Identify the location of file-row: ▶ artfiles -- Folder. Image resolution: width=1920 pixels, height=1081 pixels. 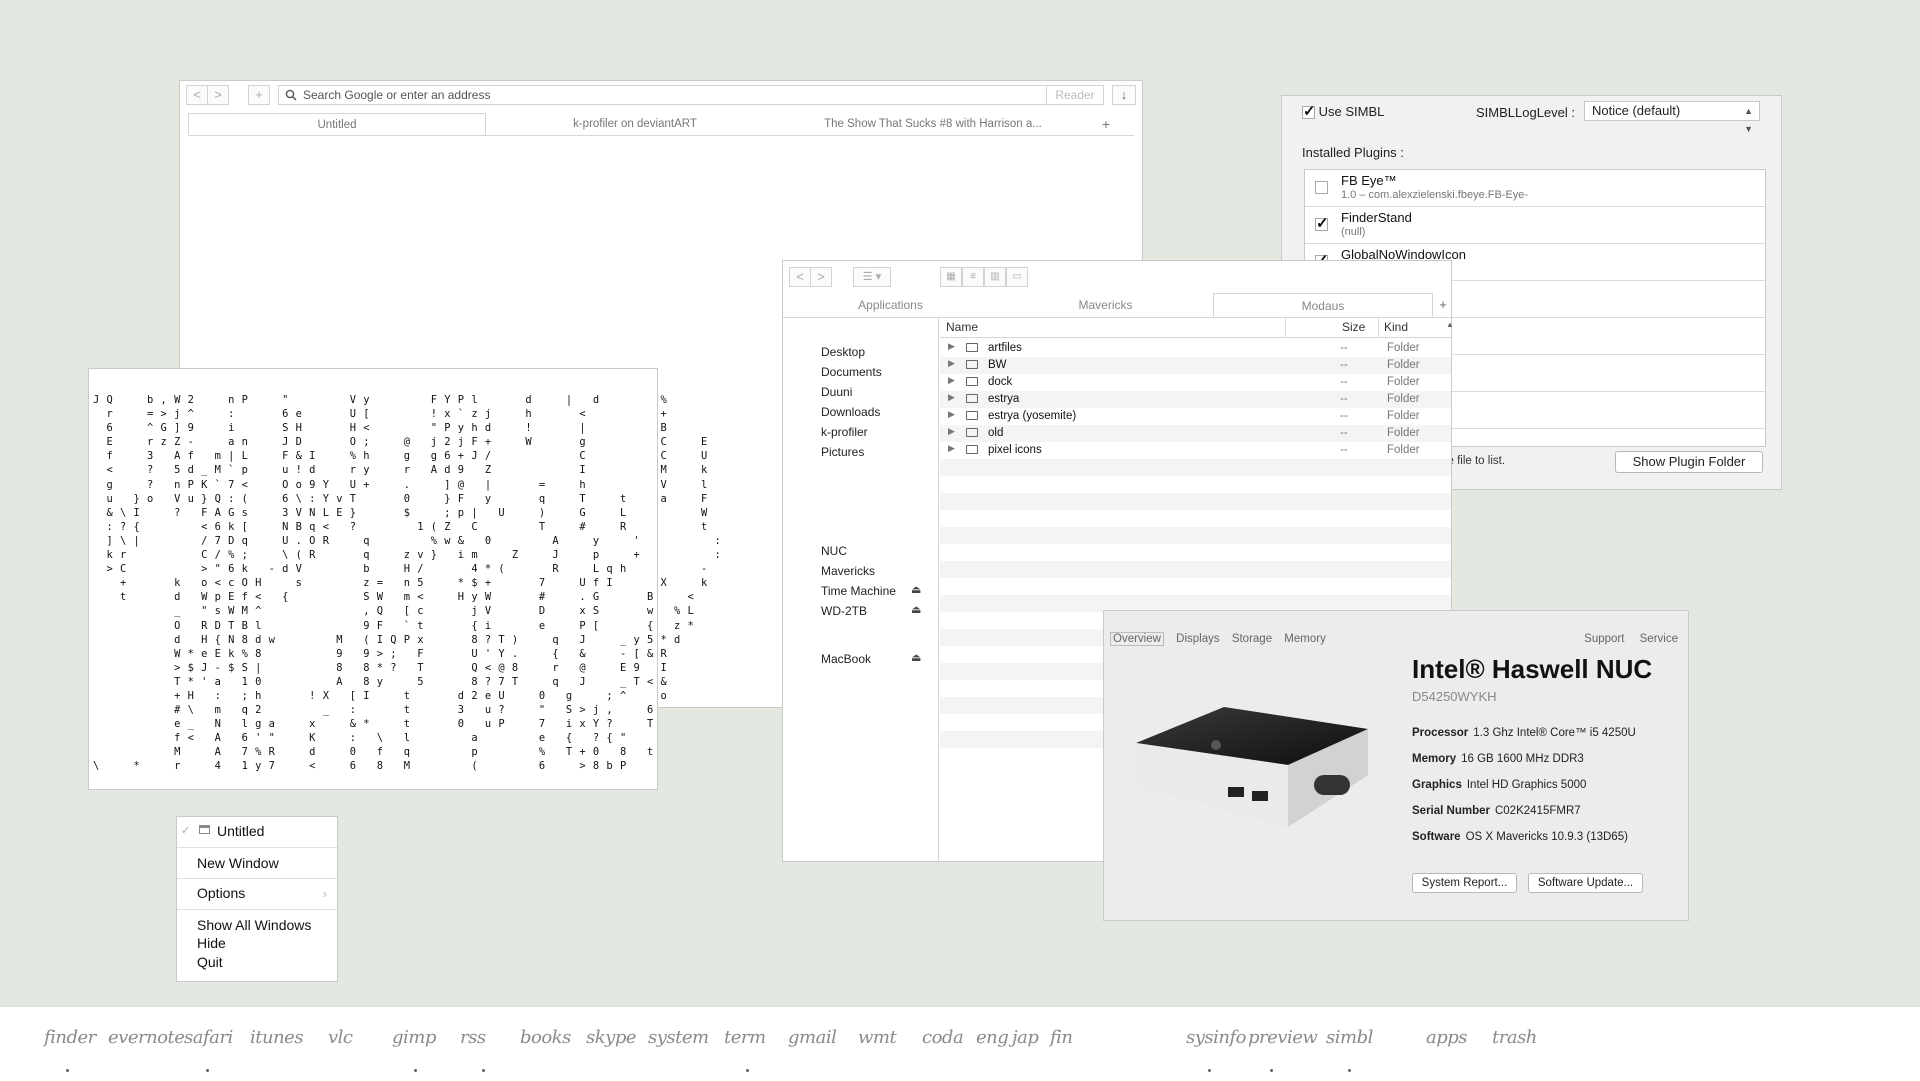
(1195, 348).